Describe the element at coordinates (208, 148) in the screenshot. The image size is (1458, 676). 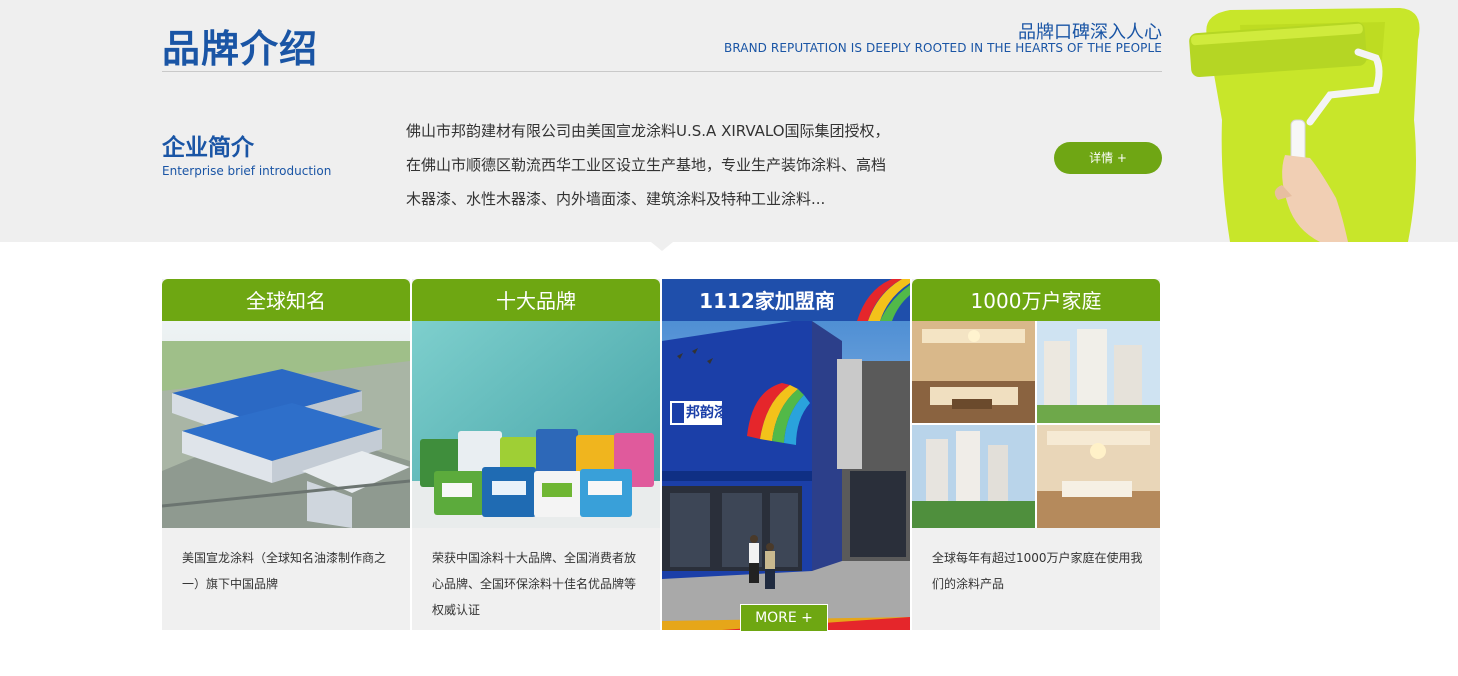
I see `intro-title: 企业简介` at that location.